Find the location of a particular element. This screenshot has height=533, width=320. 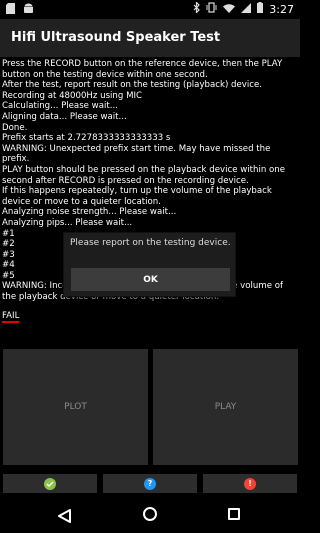

navigation-bar is located at coordinates (150, 515).